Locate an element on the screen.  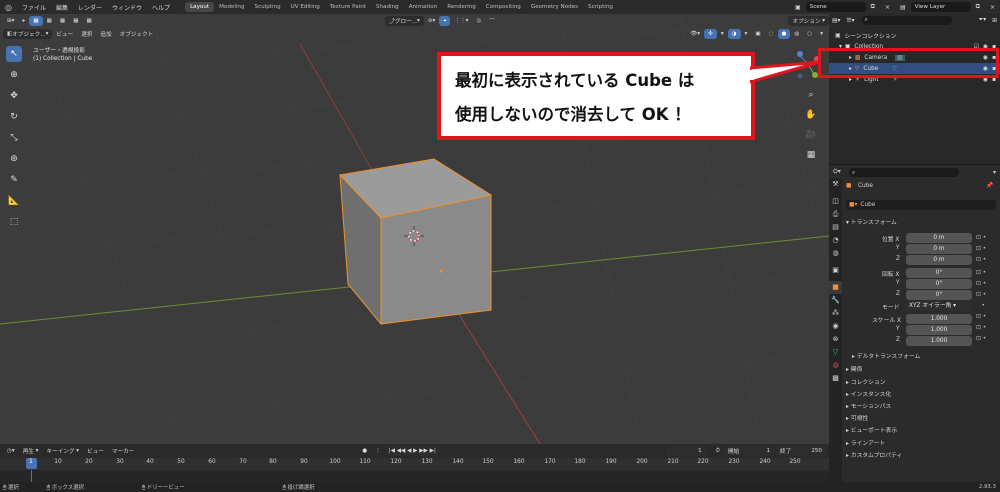
tab-texture-paint: Texture Paint is located at coordinates (348, 7).